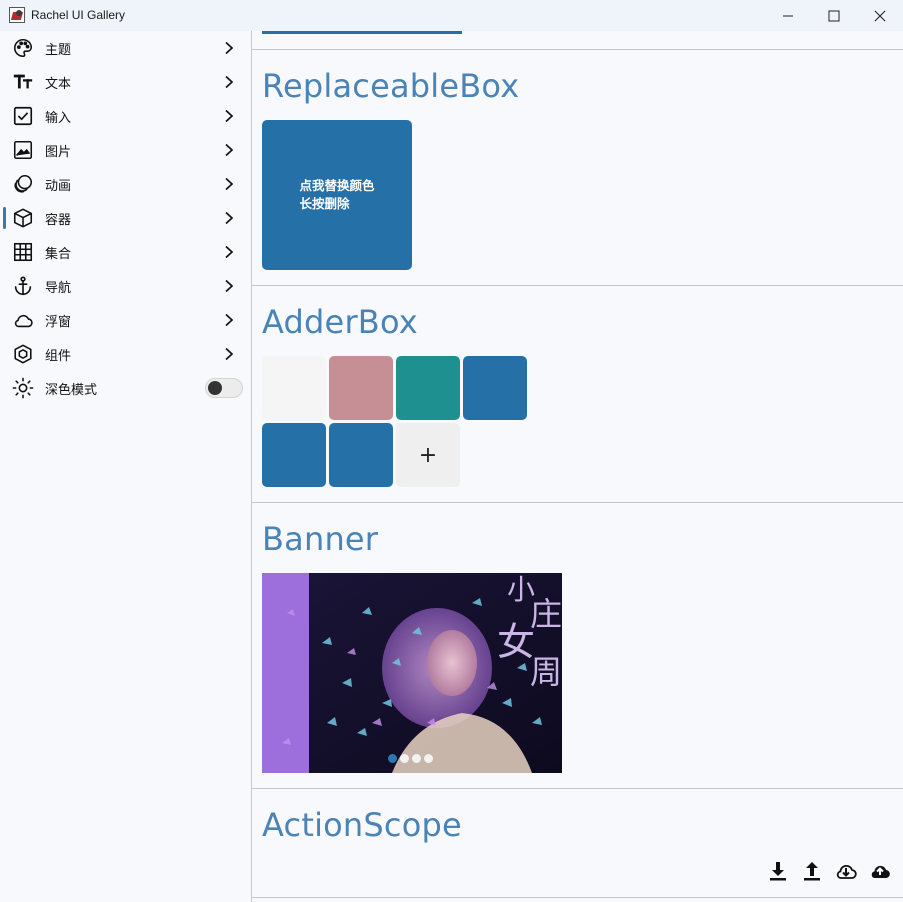 The width and height of the screenshot is (903, 902). I want to click on animation-icon, so click(23, 184).